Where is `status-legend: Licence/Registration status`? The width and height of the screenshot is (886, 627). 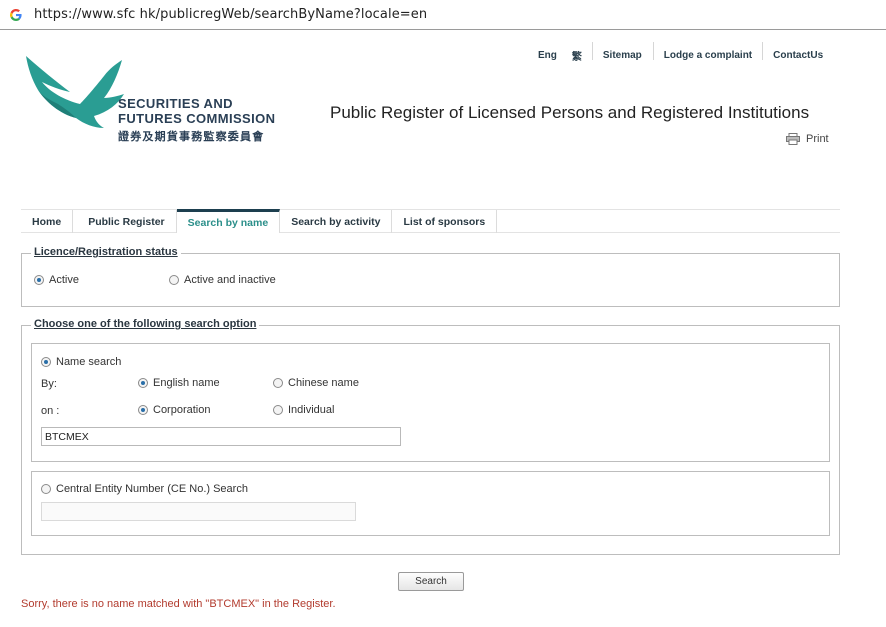 status-legend: Licence/Registration status is located at coordinates (106, 252).